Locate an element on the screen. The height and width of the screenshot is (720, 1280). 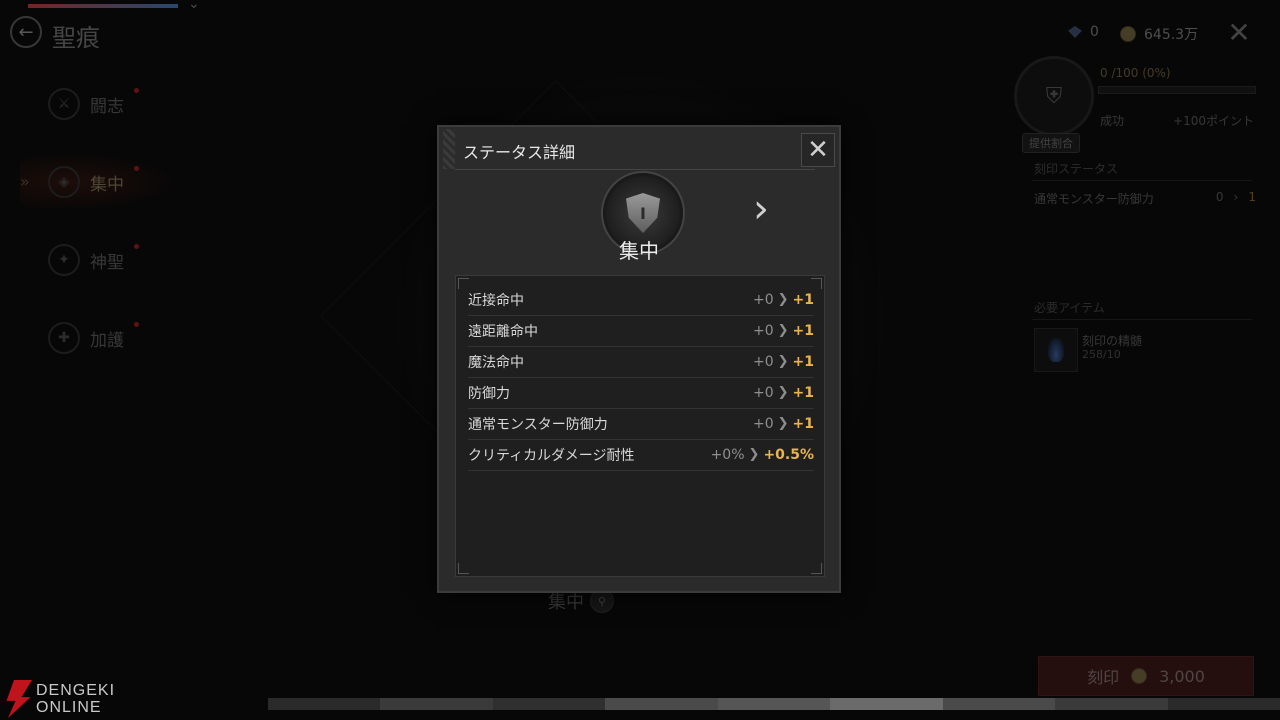
chevron-right-icon: › is located at coordinates (761, 209).